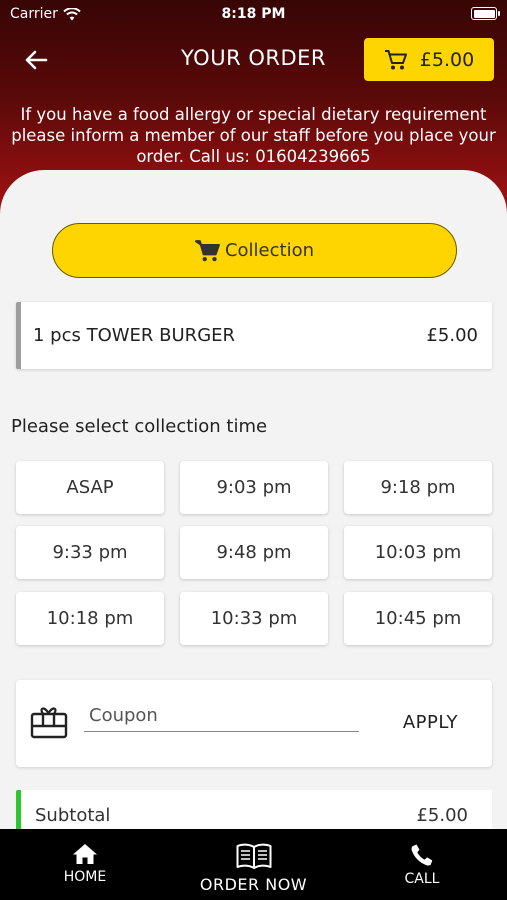 This screenshot has height=900, width=507. I want to click on time-slot: 9:18 pm, so click(418, 487).